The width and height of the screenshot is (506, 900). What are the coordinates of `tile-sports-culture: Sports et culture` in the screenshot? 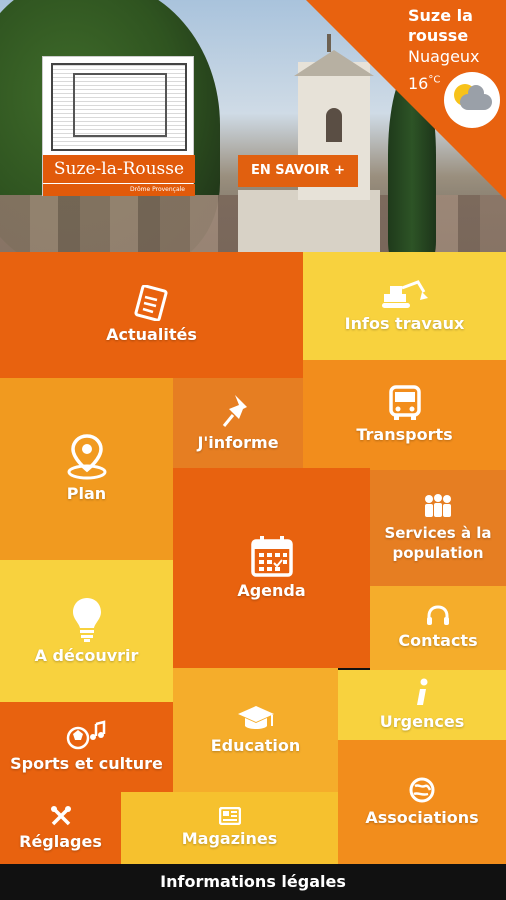 It's located at (86, 747).